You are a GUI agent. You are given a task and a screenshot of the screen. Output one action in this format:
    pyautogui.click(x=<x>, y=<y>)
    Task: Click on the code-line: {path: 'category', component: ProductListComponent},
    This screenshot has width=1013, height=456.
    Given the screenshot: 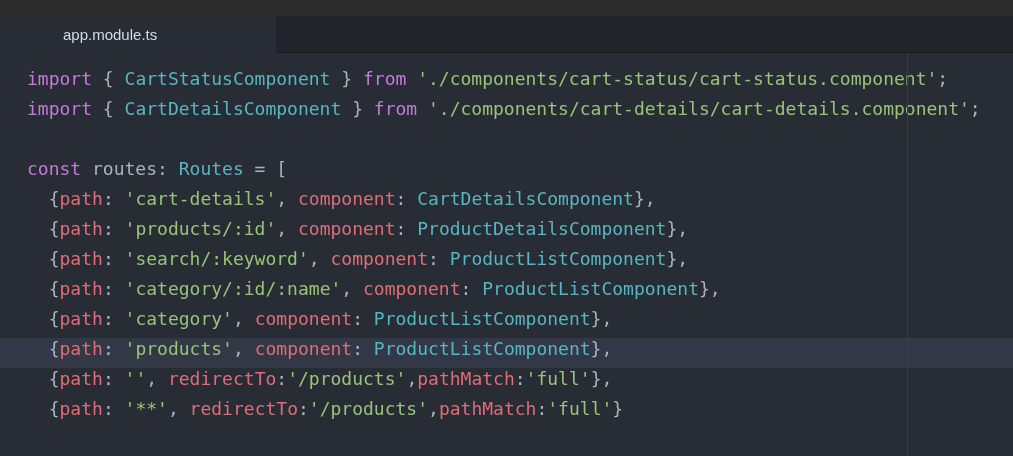 What is the action you would take?
    pyautogui.click(x=330, y=319)
    